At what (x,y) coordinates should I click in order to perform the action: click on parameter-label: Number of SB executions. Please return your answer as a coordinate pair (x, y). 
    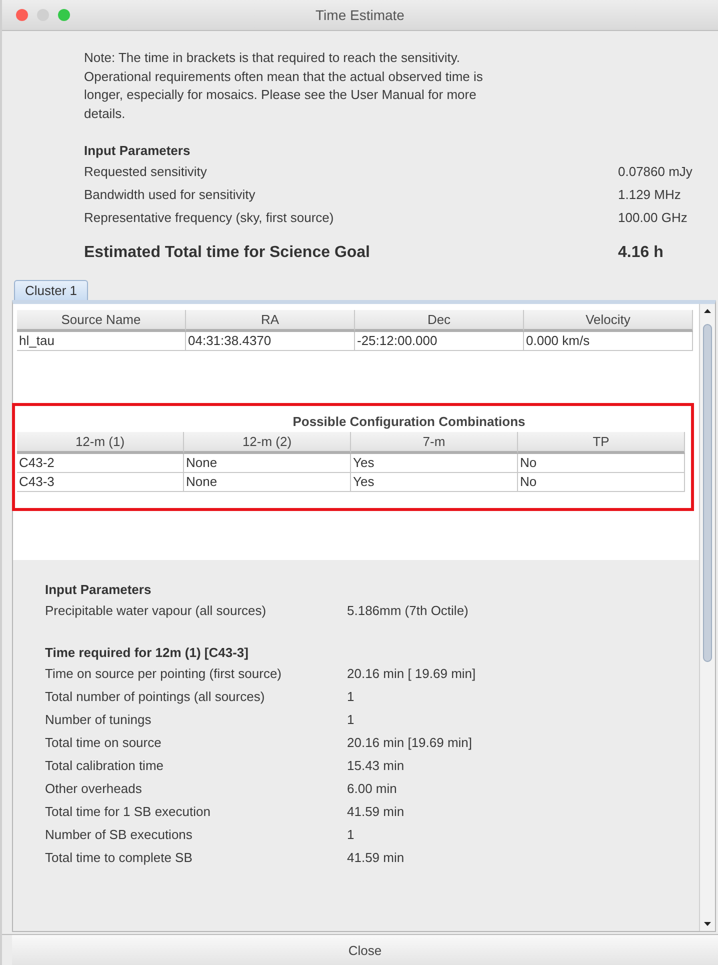
    Looking at the image, I should click on (119, 835).